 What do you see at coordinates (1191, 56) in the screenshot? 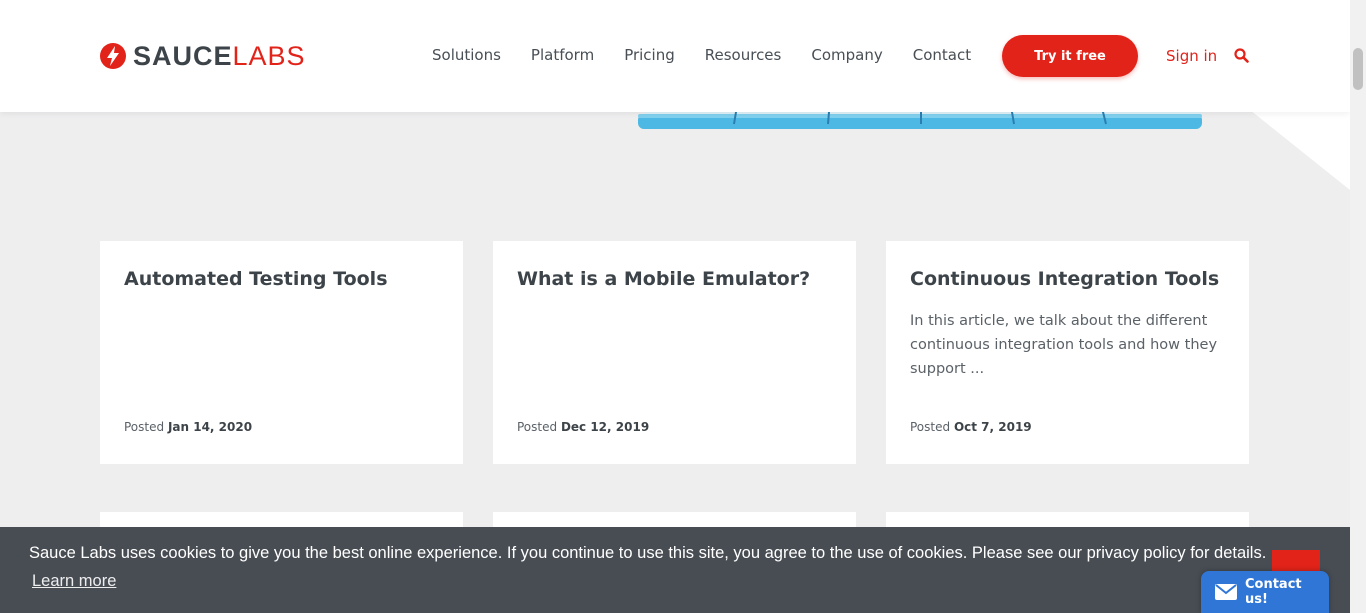
I see `sign-in-link: Sign in` at bounding box center [1191, 56].